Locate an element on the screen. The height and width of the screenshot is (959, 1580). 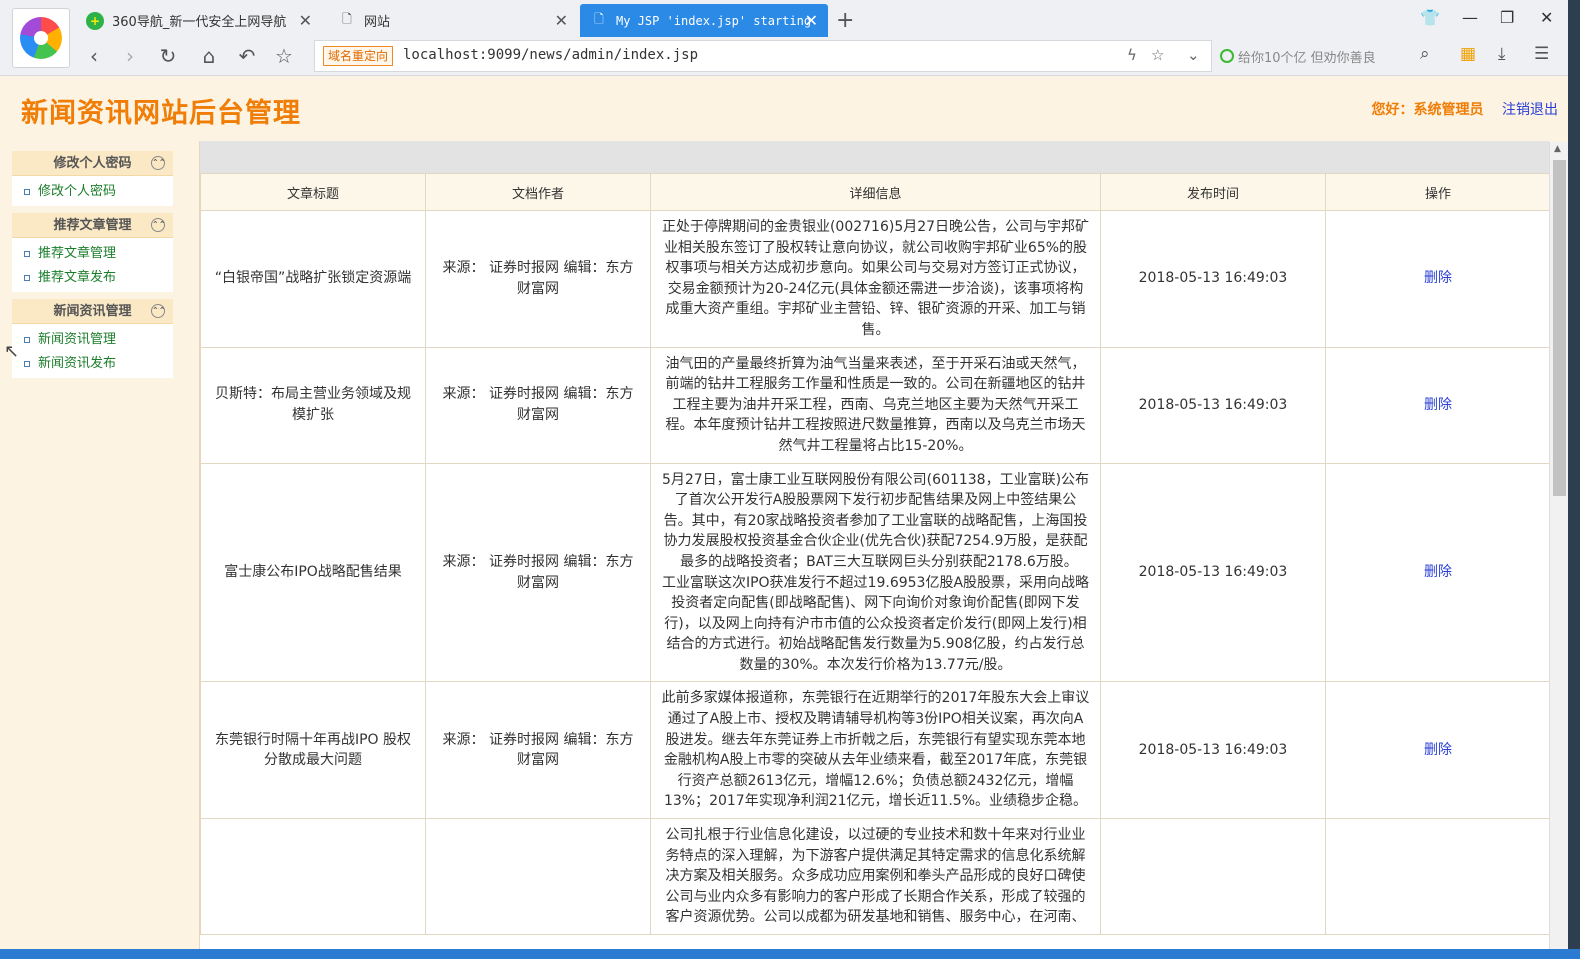
sidebar-group-news: 新闻资讯管理 ⌃⌃ 新闻资讯管理 新闻资讯发布 is located at coordinates (92, 338).